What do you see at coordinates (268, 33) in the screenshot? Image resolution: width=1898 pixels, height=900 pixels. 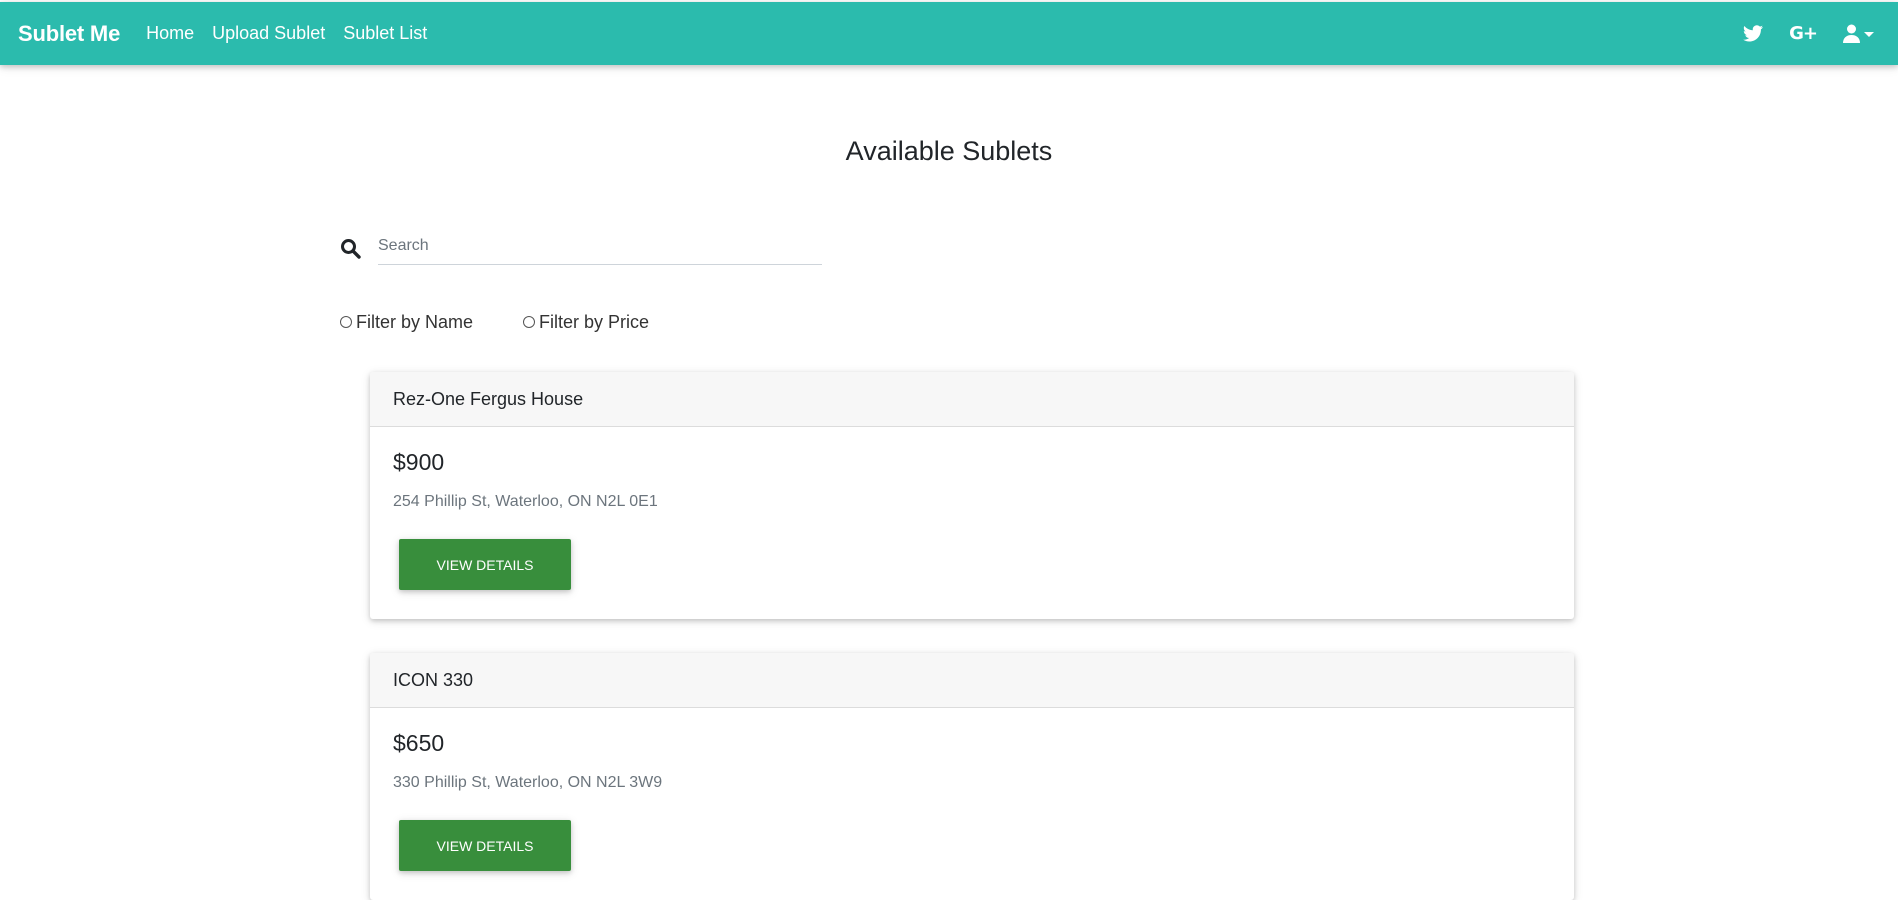 I see `nav-link-upload-sublet: Upload Sublet` at bounding box center [268, 33].